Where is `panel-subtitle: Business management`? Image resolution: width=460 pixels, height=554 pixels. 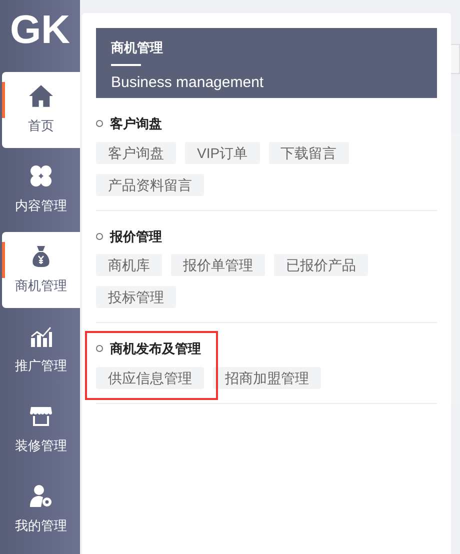 panel-subtitle: Business management is located at coordinates (188, 82).